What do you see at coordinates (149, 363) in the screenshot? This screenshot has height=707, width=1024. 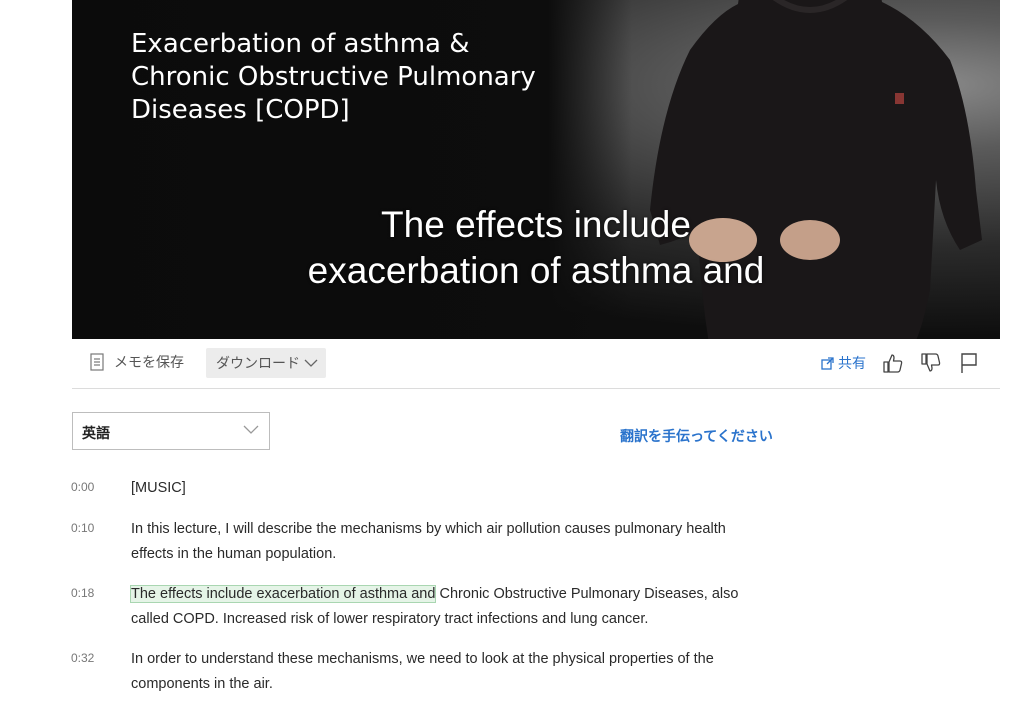 I see `save-note-label: メモを保存` at bounding box center [149, 363].